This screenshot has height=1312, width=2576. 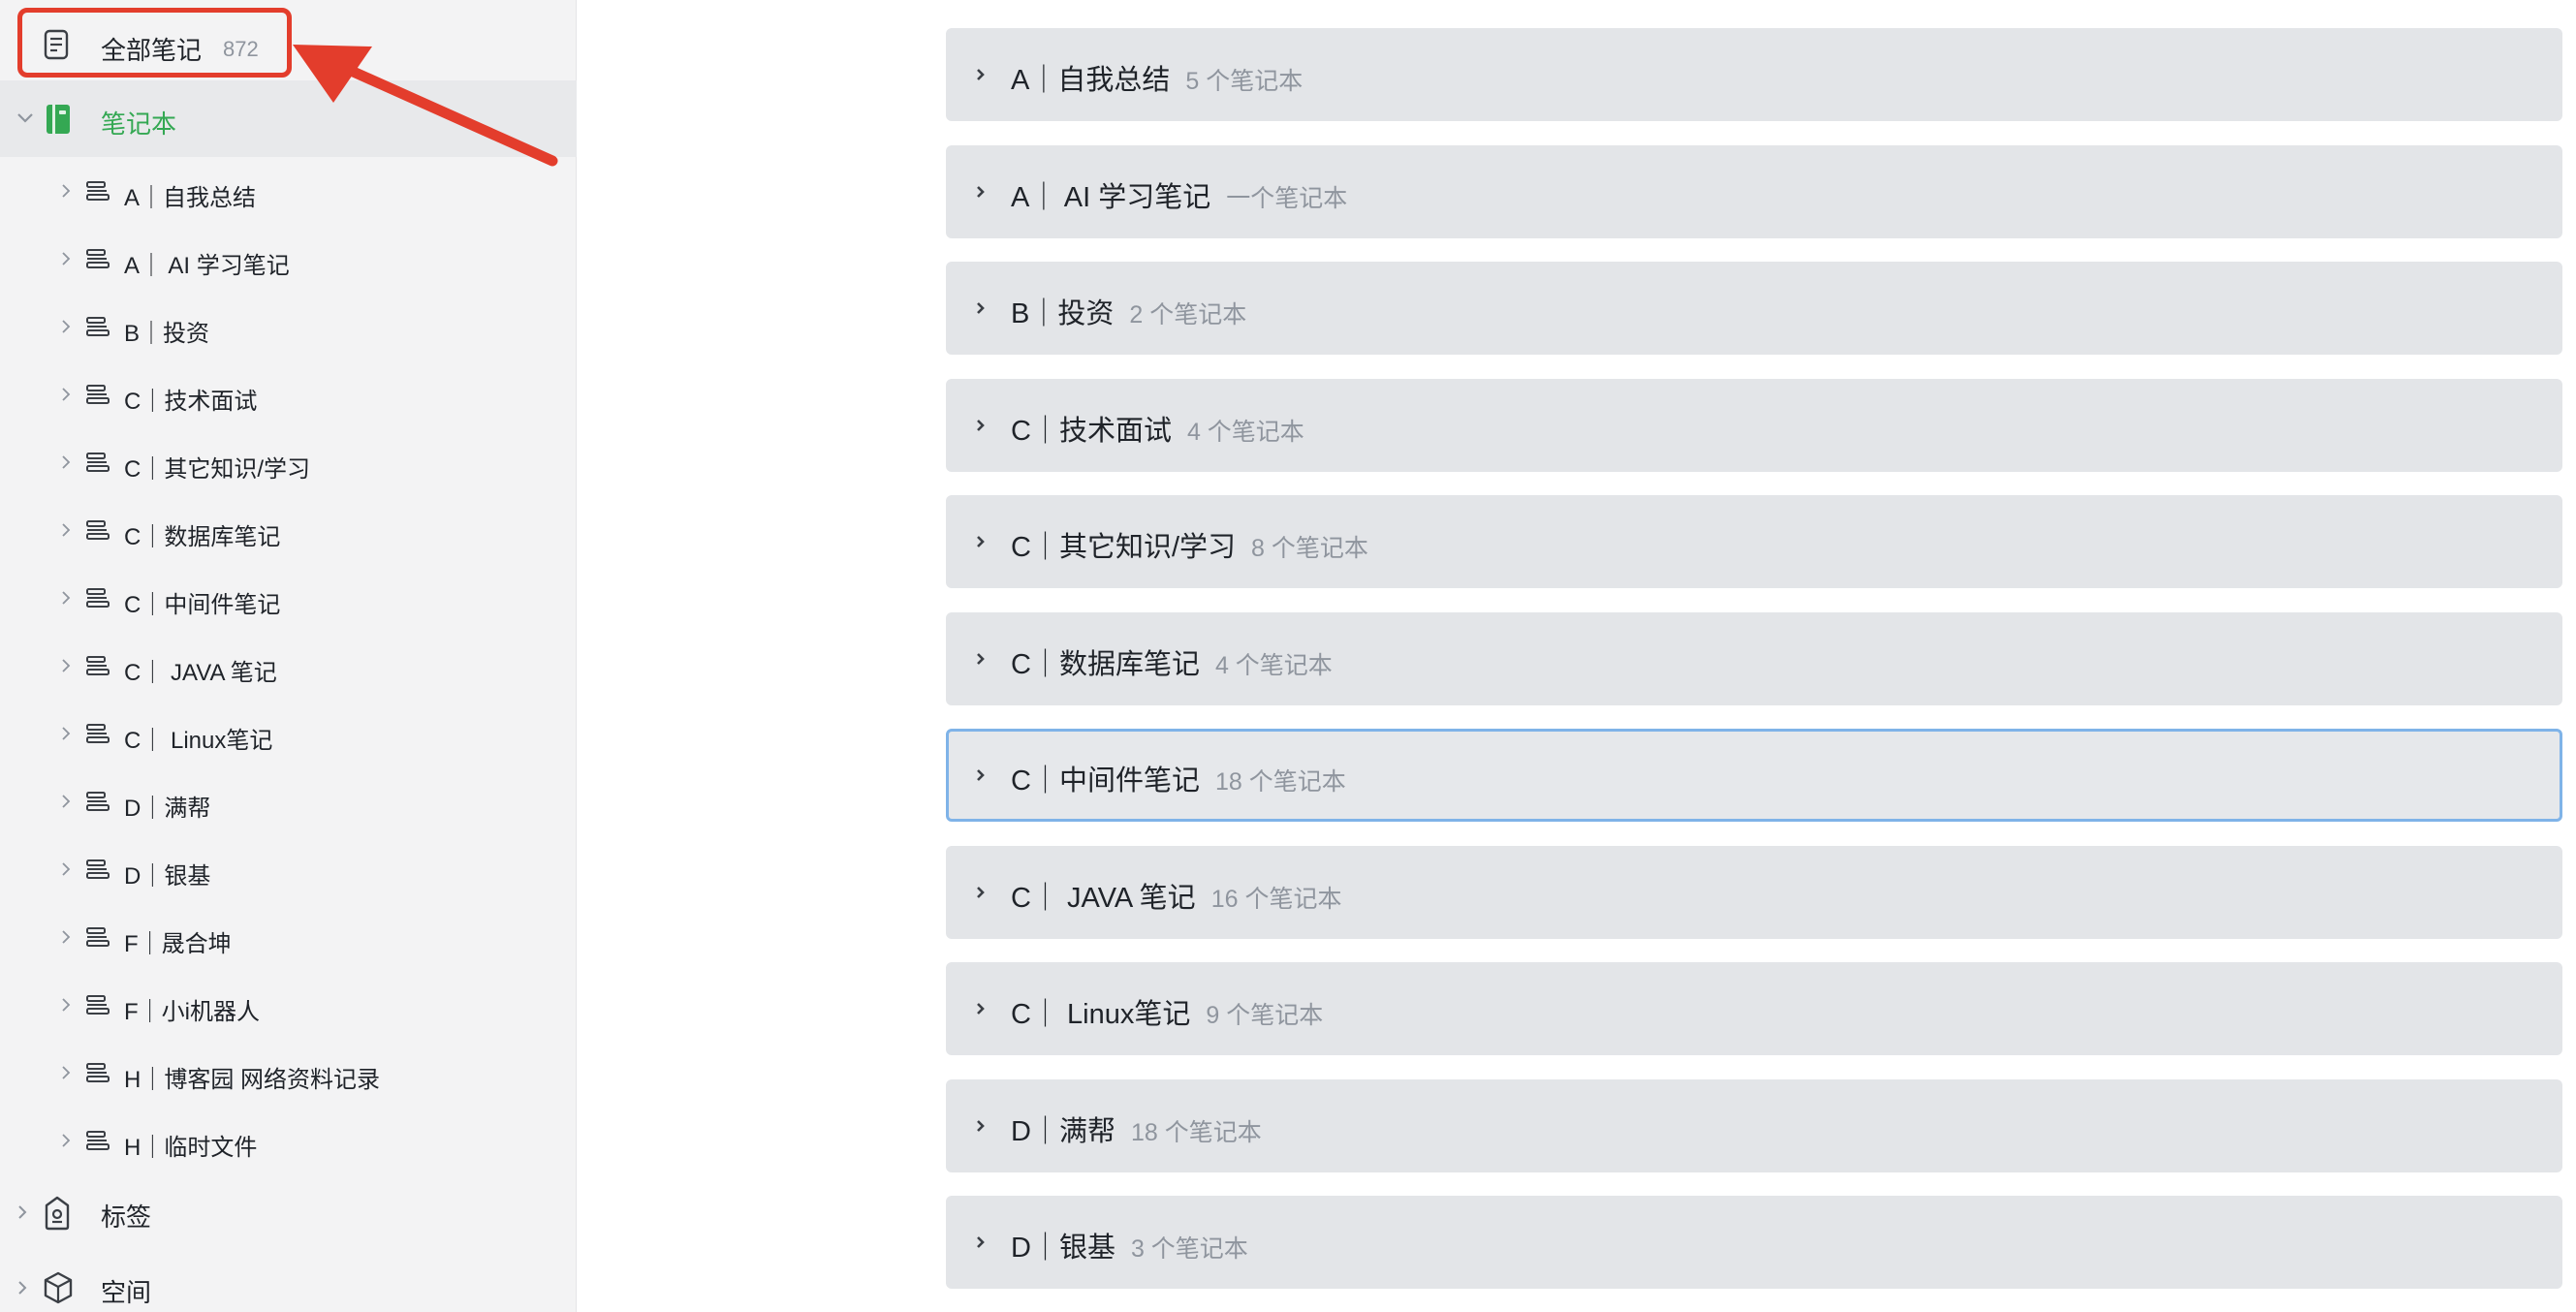 What do you see at coordinates (288, 666) in the screenshot?
I see `sidebar-notebook-item: C｜ JAVA 笔记` at bounding box center [288, 666].